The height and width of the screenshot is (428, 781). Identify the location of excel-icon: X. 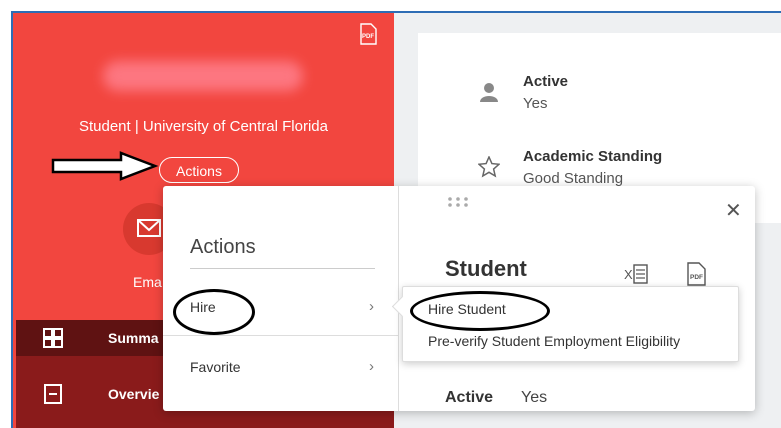
(636, 274).